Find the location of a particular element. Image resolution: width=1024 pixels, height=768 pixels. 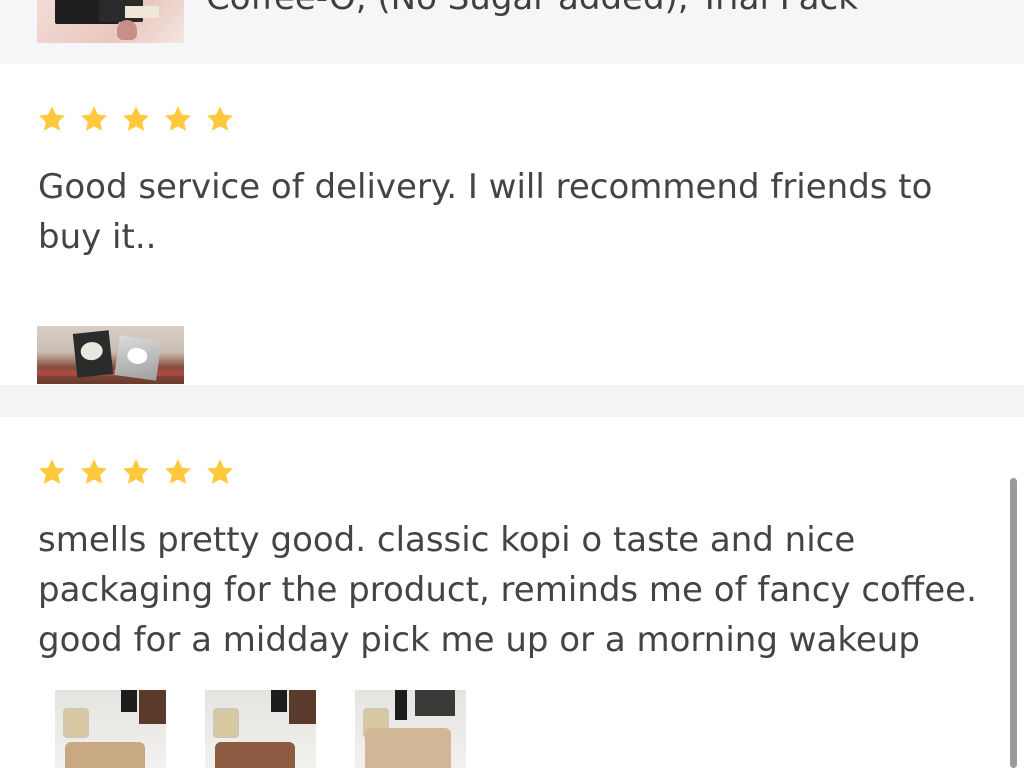

scrollbar is located at coordinates (1013, 623).